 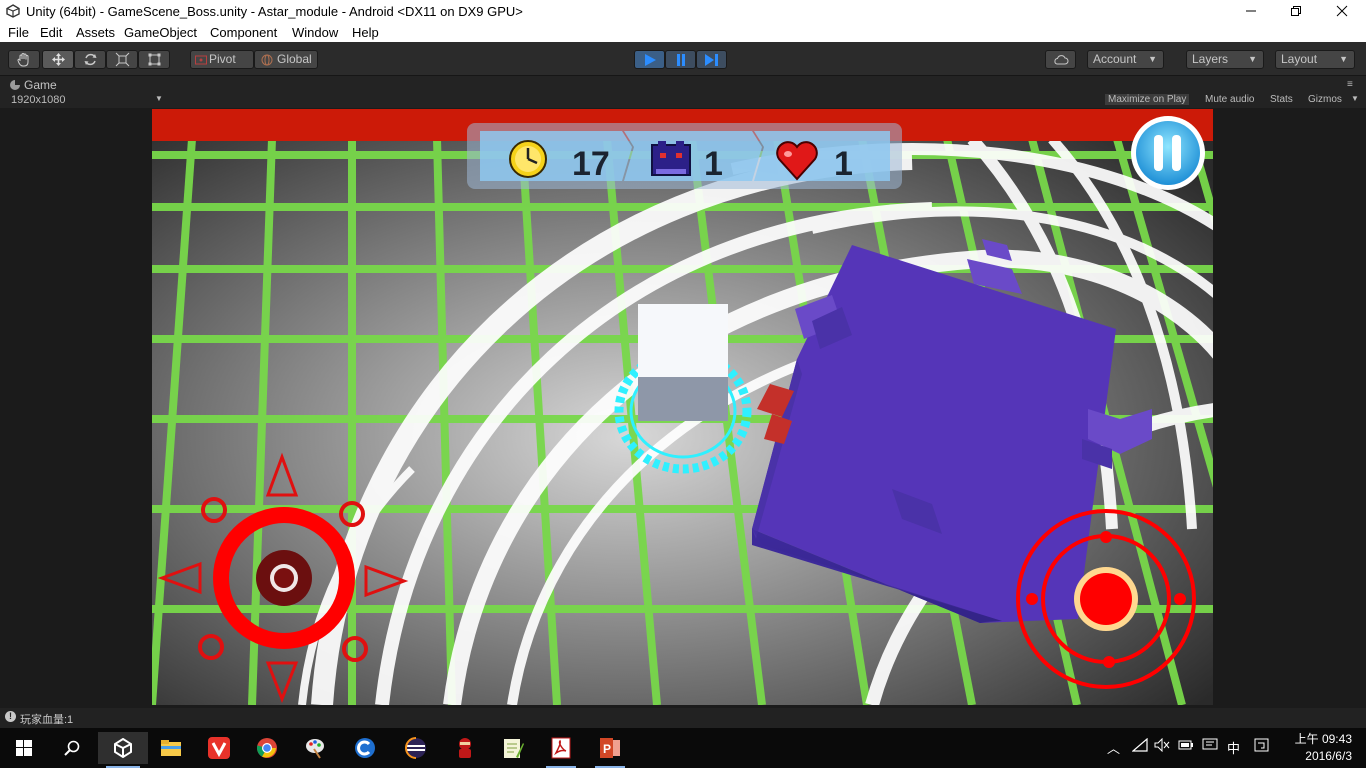 I want to click on eclipse-icon, so click(x=415, y=748).